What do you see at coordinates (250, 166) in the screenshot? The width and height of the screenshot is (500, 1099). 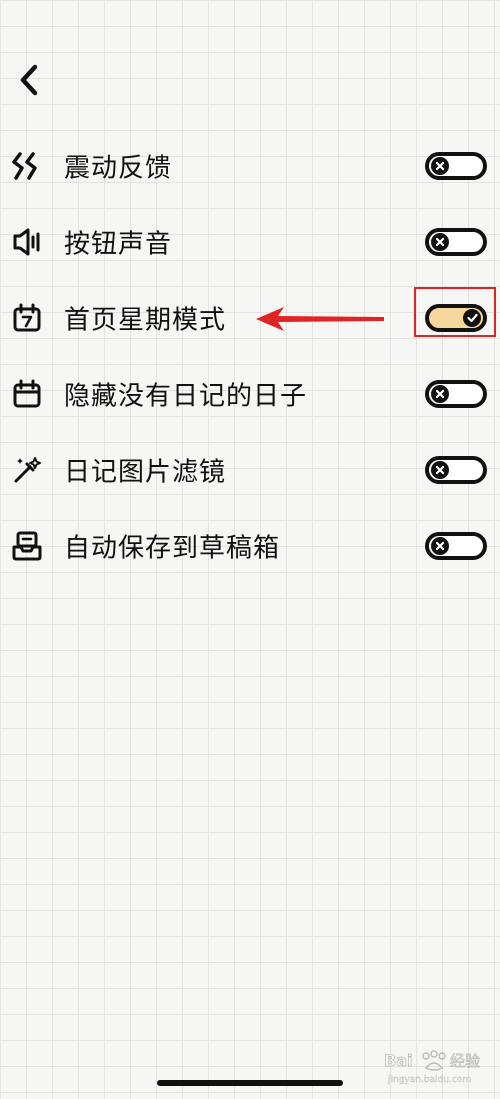 I see `setting-row-vibration: 震动反馈` at bounding box center [250, 166].